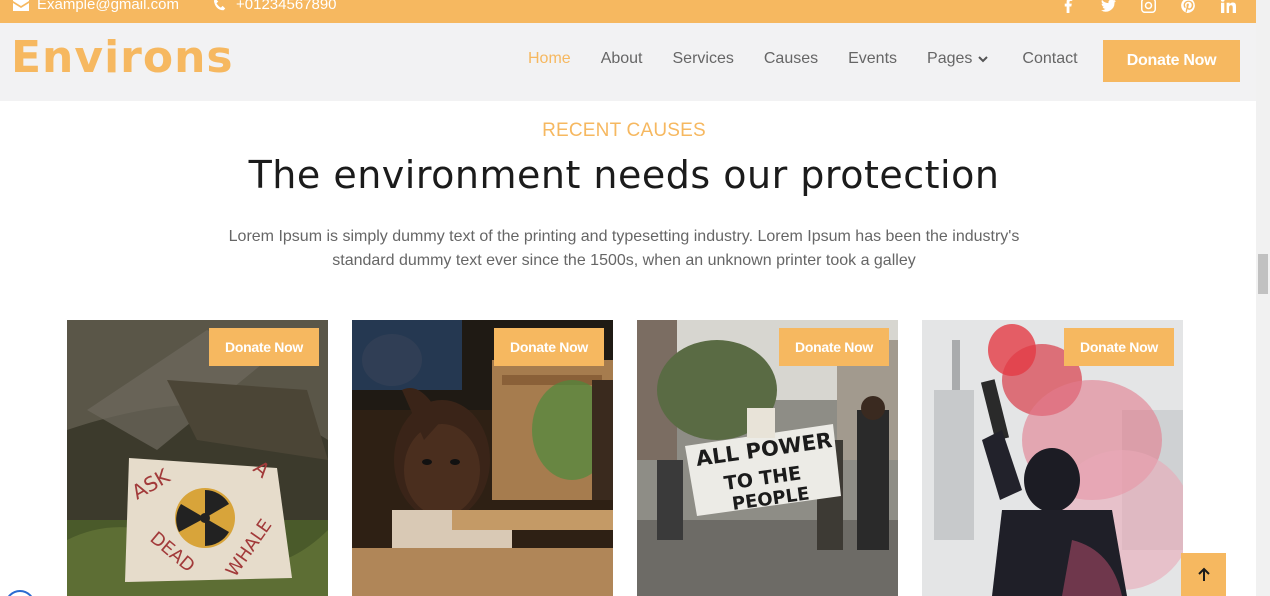 The height and width of the screenshot is (596, 1270). Describe the element at coordinates (20, 593) in the screenshot. I see `chat-widget-icon` at that location.